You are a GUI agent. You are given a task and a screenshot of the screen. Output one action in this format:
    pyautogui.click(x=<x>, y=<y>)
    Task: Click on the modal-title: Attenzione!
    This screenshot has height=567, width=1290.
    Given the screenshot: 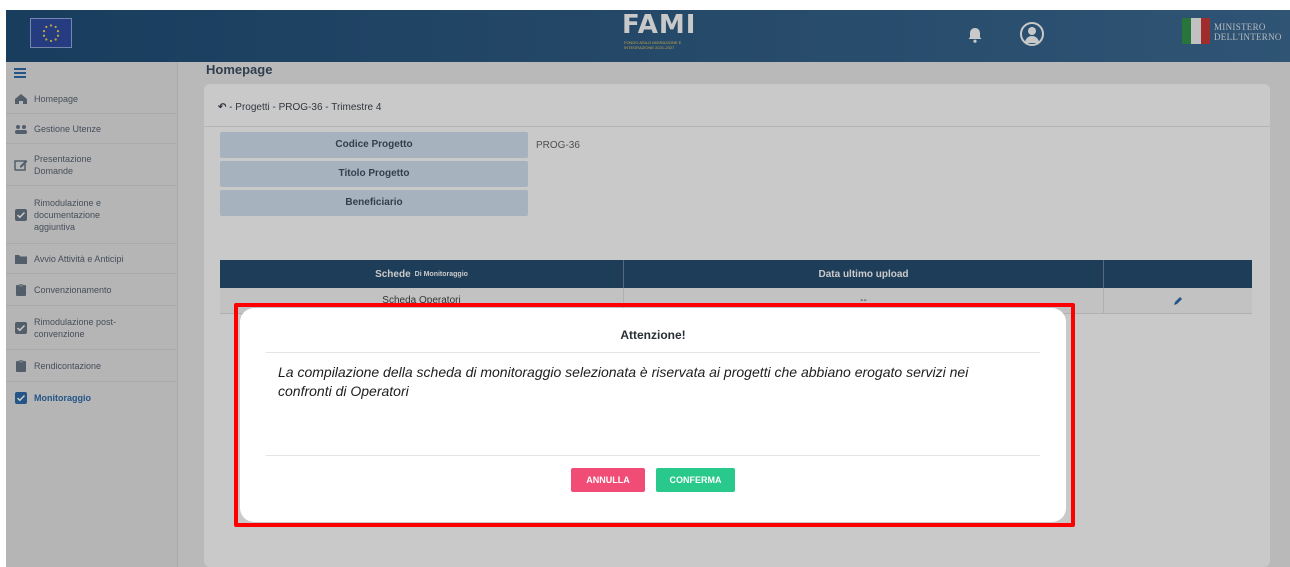 What is the action you would take?
    pyautogui.click(x=653, y=335)
    